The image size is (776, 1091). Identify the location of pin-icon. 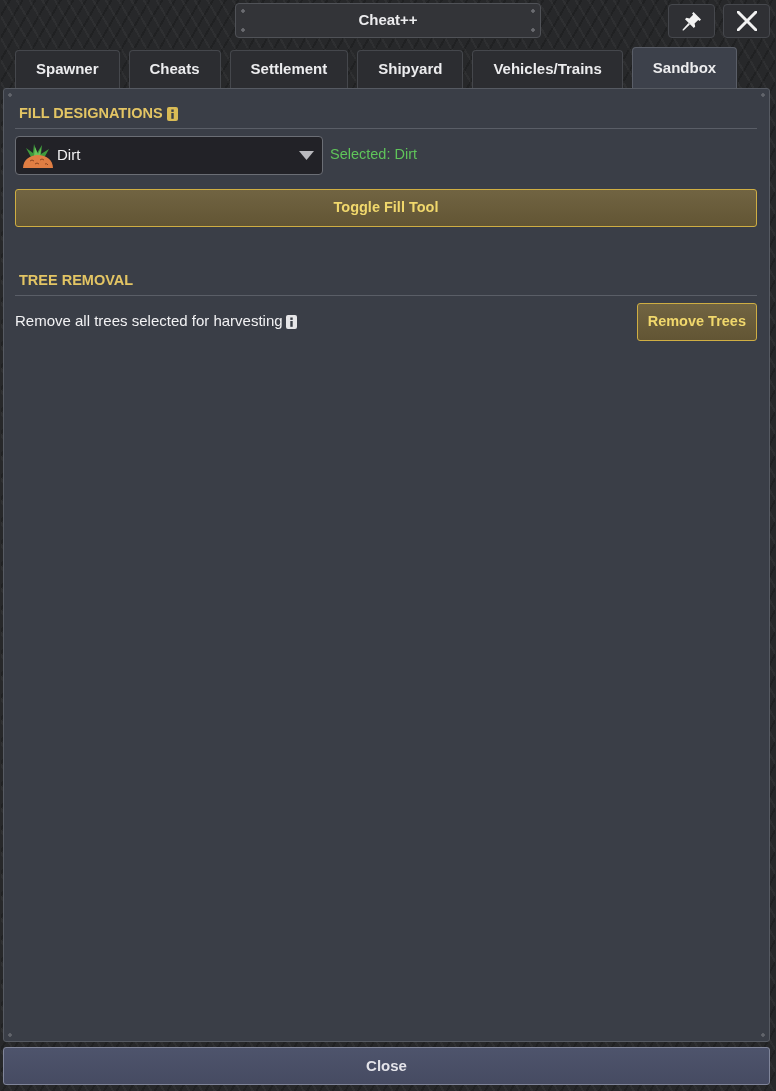
(691, 21).